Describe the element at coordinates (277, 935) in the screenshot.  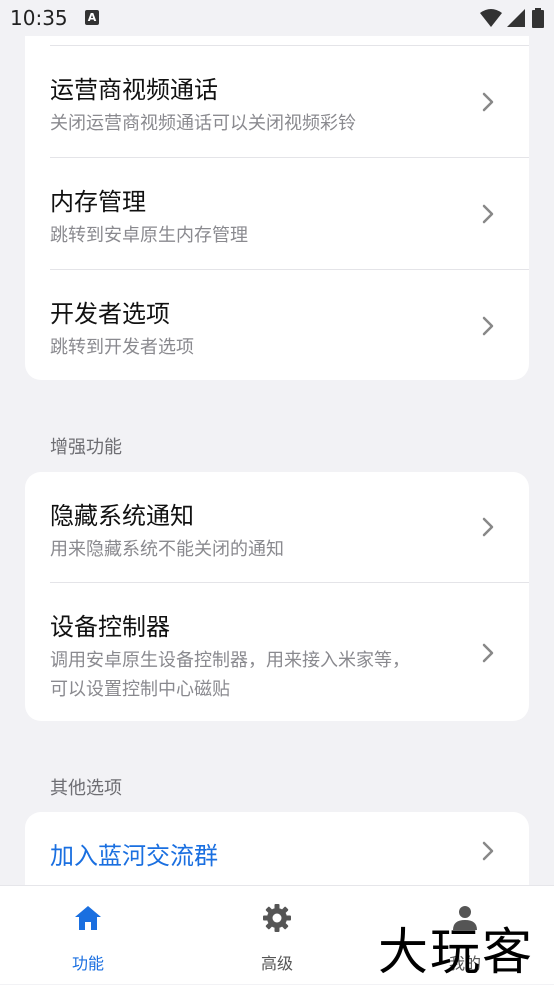
I see `nav-tab-advanced: 高级` at that location.